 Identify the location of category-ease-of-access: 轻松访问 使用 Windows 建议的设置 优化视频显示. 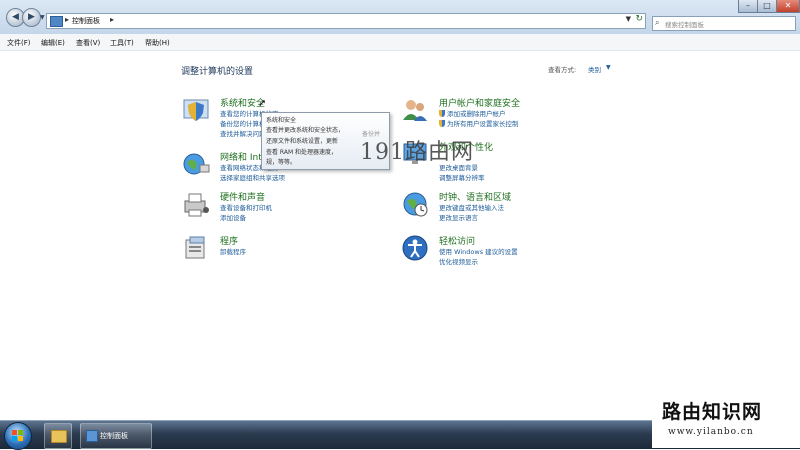
(511, 251).